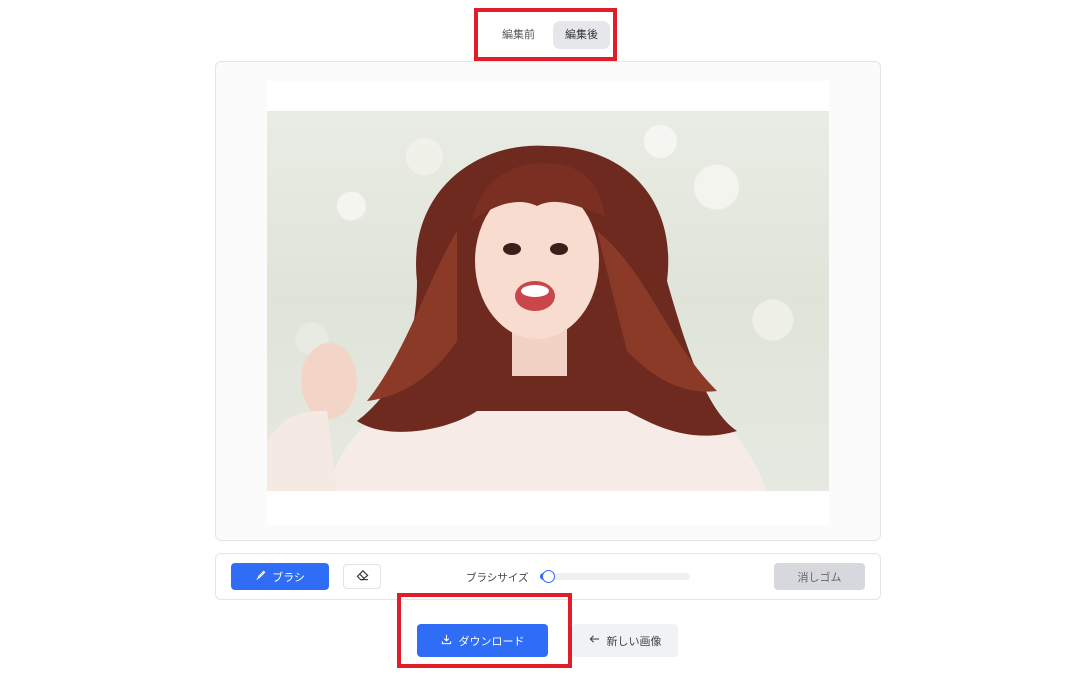  I want to click on download-icon, so click(446, 641).